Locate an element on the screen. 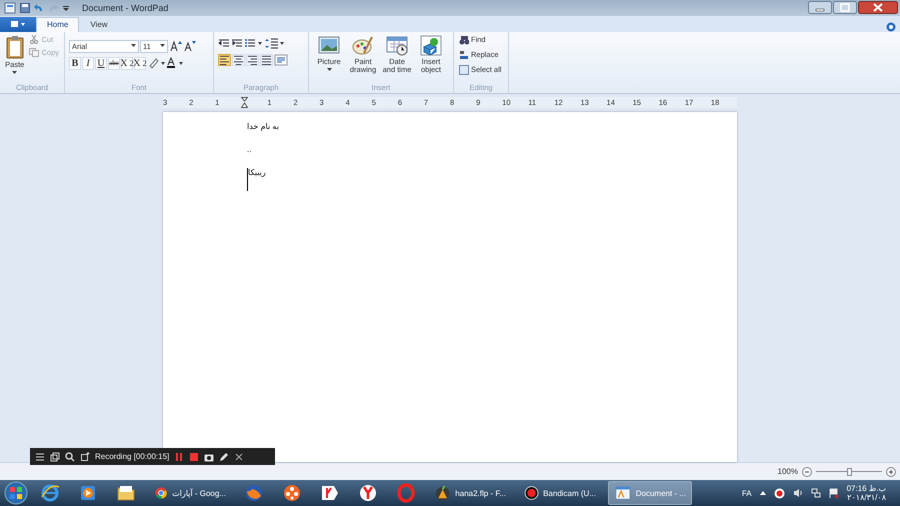 Image resolution: width=900 pixels, height=506 pixels. format-button: U is located at coordinates (101, 63).